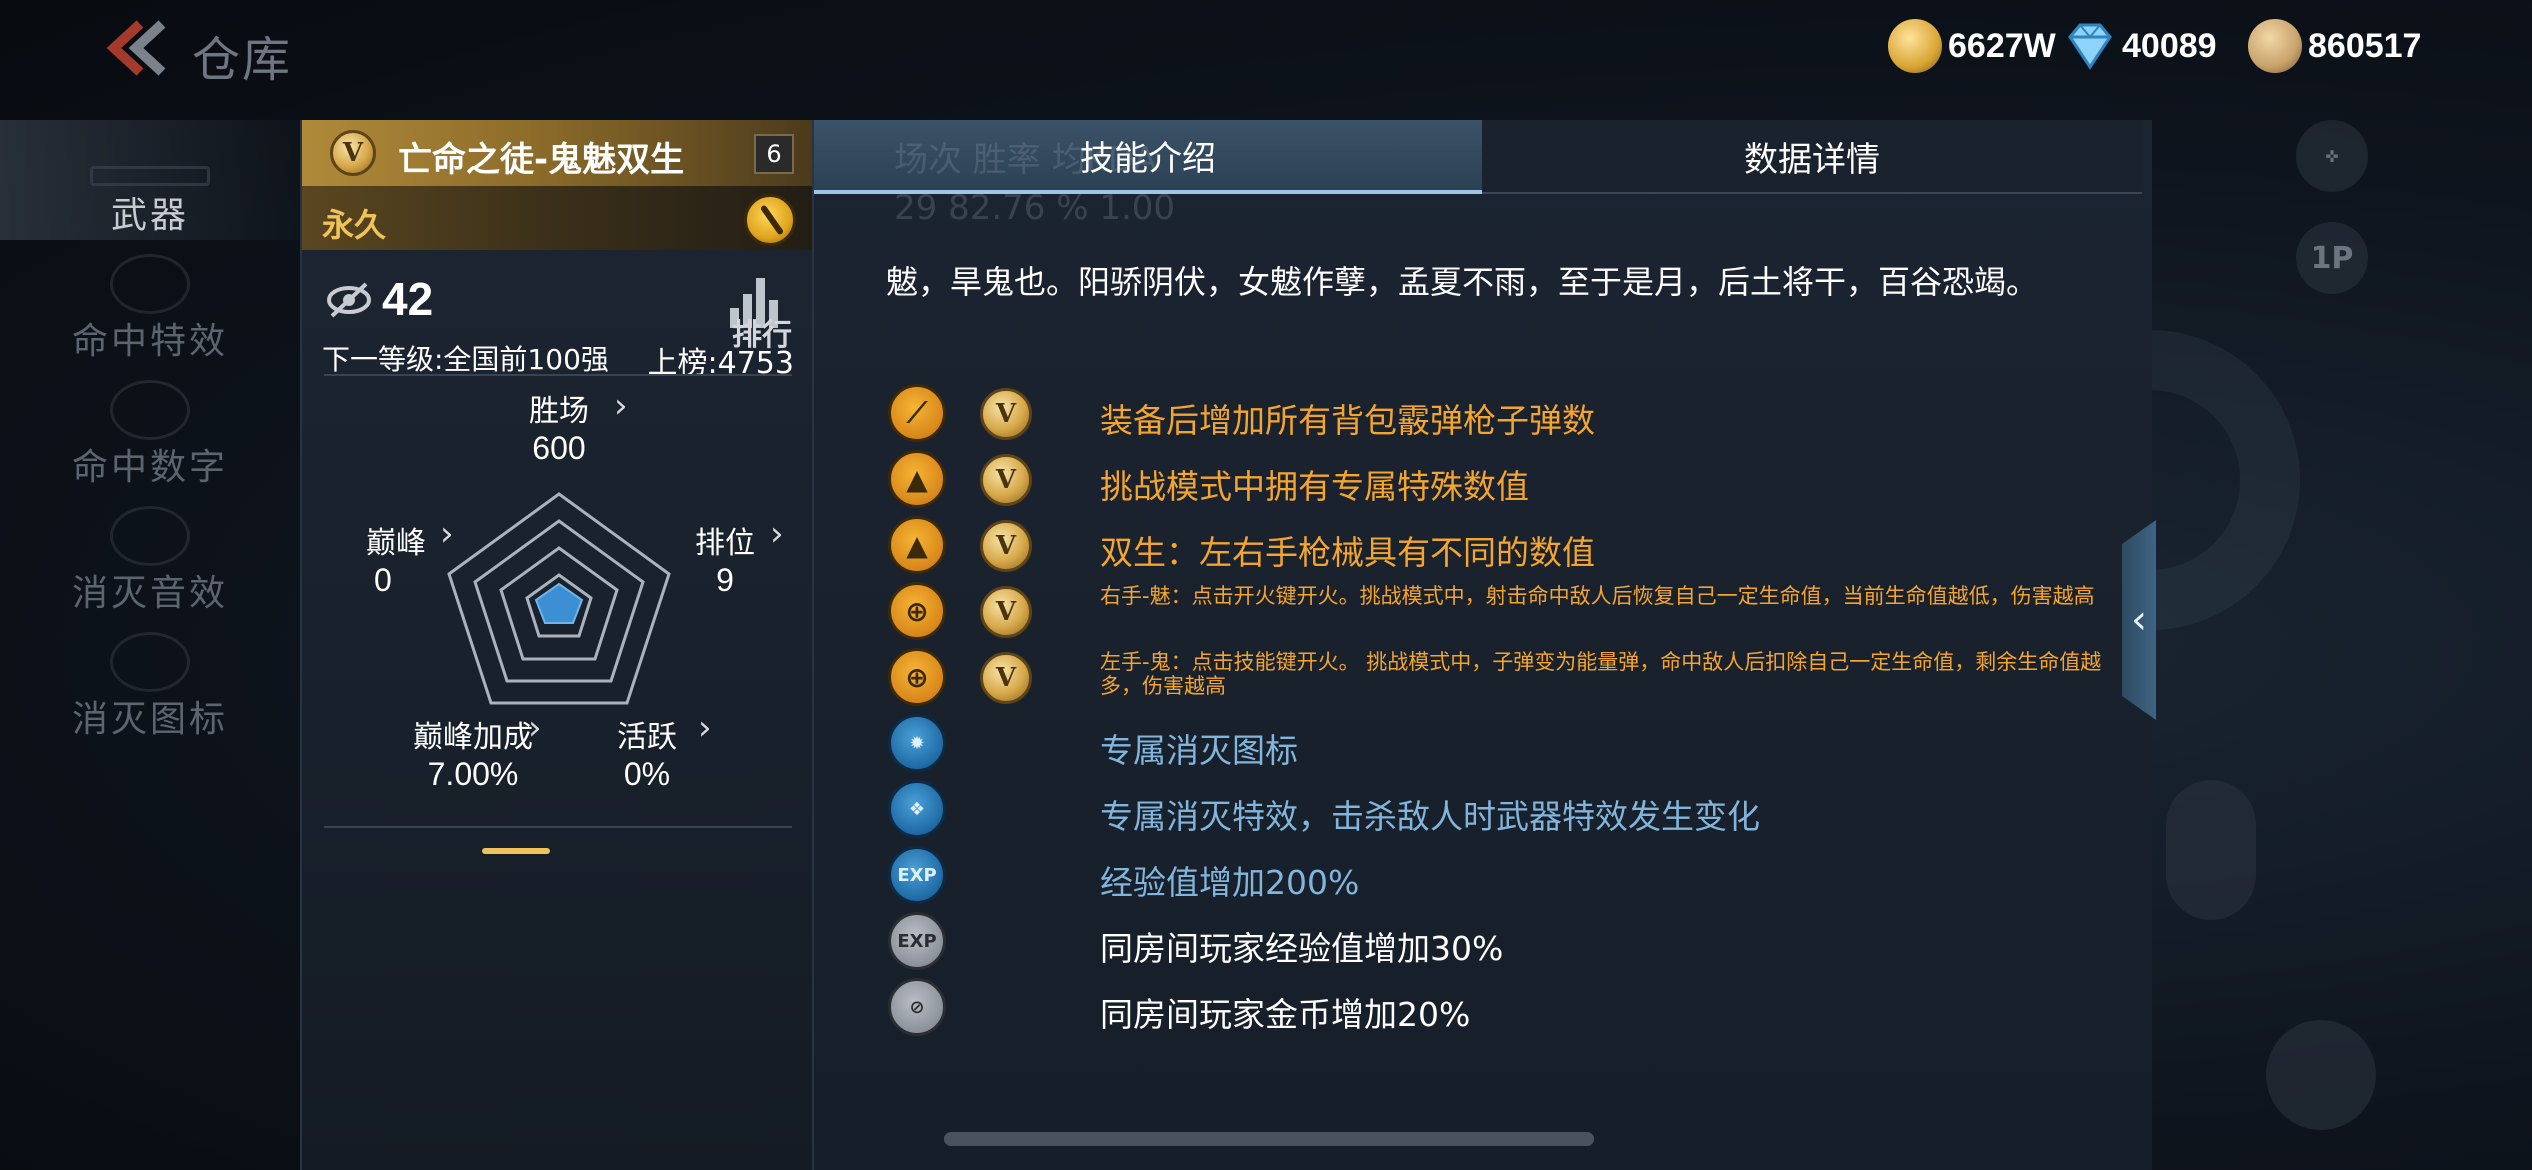  Describe the element at coordinates (242, 60) in the screenshot. I see `page-title: 仓库` at that location.